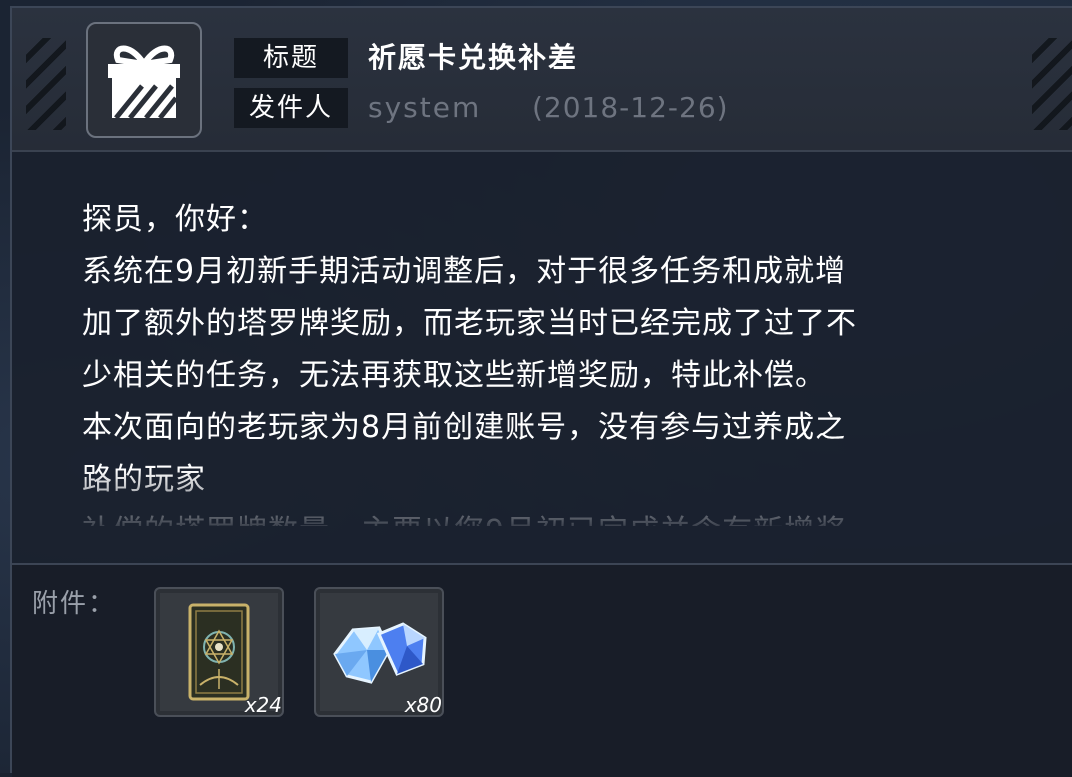 This screenshot has width=1072, height=777. What do you see at coordinates (144, 479) in the screenshot?
I see `body-line: 路的玩家` at bounding box center [144, 479].